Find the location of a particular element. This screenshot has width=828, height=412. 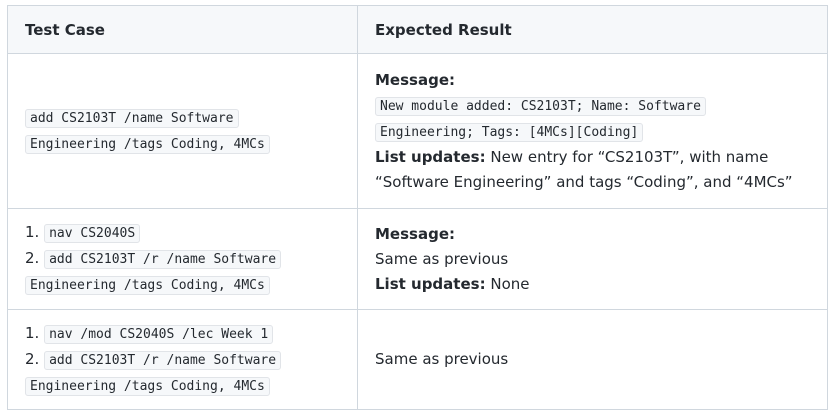

message-text: Same as previous is located at coordinates (442, 258).